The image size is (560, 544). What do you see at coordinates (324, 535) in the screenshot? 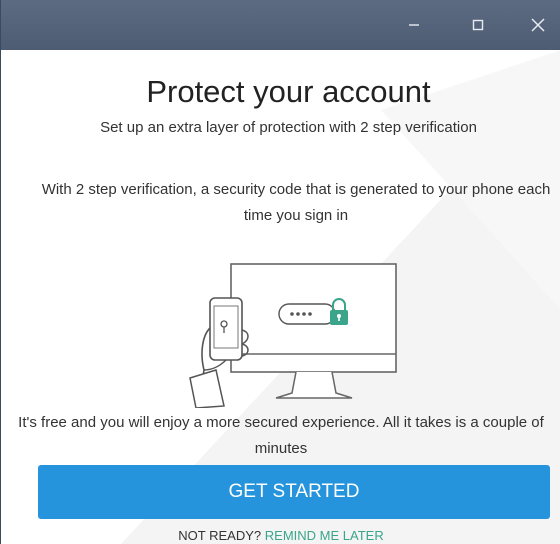
I see `remind-later-link: REMIND ME LATER` at bounding box center [324, 535].